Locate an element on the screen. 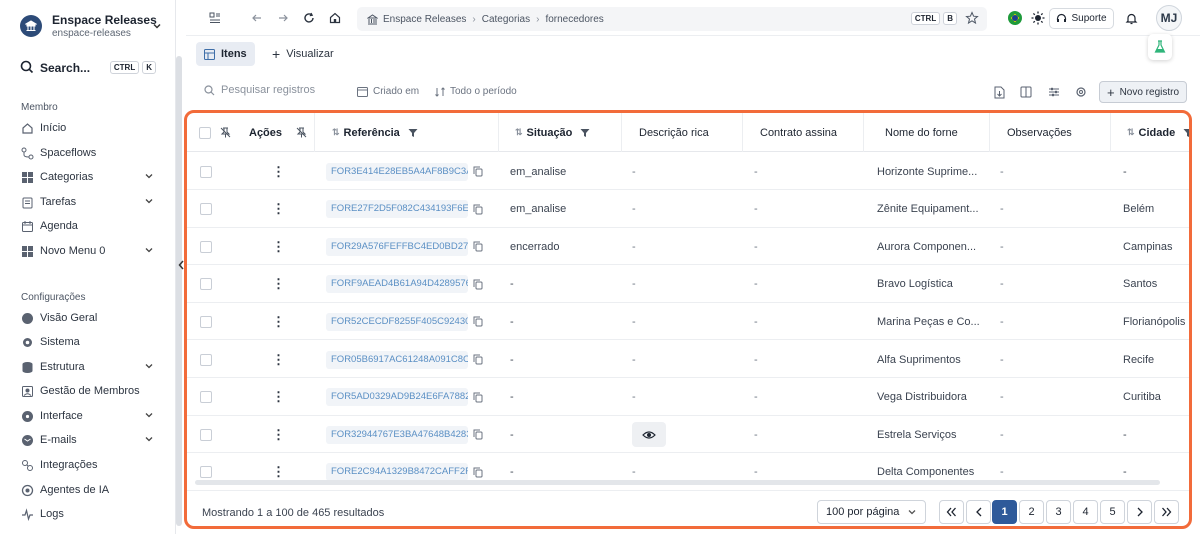 The image size is (1200, 534). tab-visualizar: + Visualizar is located at coordinates (303, 54).